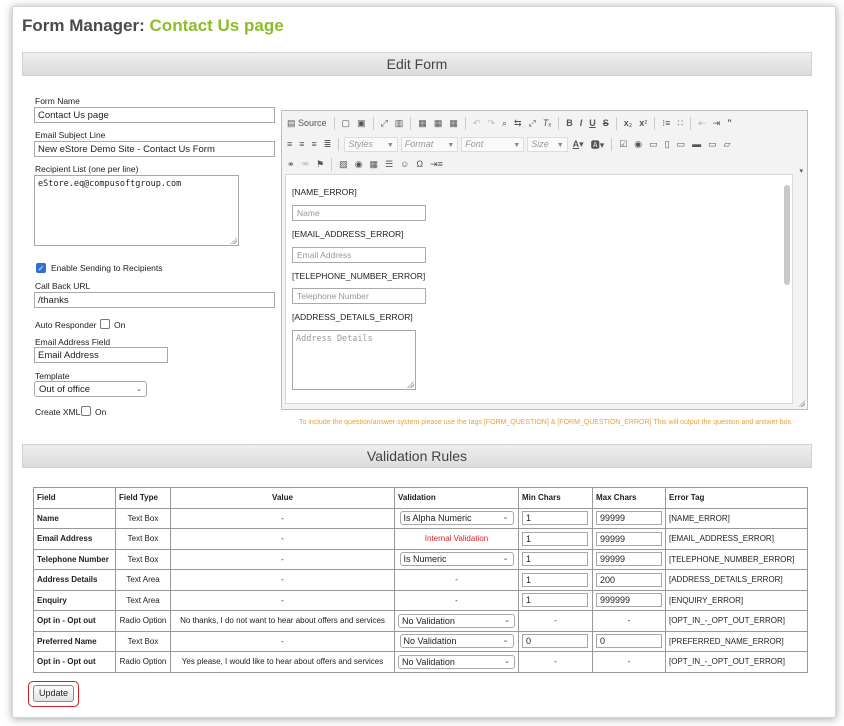 Image resolution: width=844 pixels, height=726 pixels. What do you see at coordinates (547, 123) in the screenshot?
I see `remove-format-icon: Tₓ` at bounding box center [547, 123].